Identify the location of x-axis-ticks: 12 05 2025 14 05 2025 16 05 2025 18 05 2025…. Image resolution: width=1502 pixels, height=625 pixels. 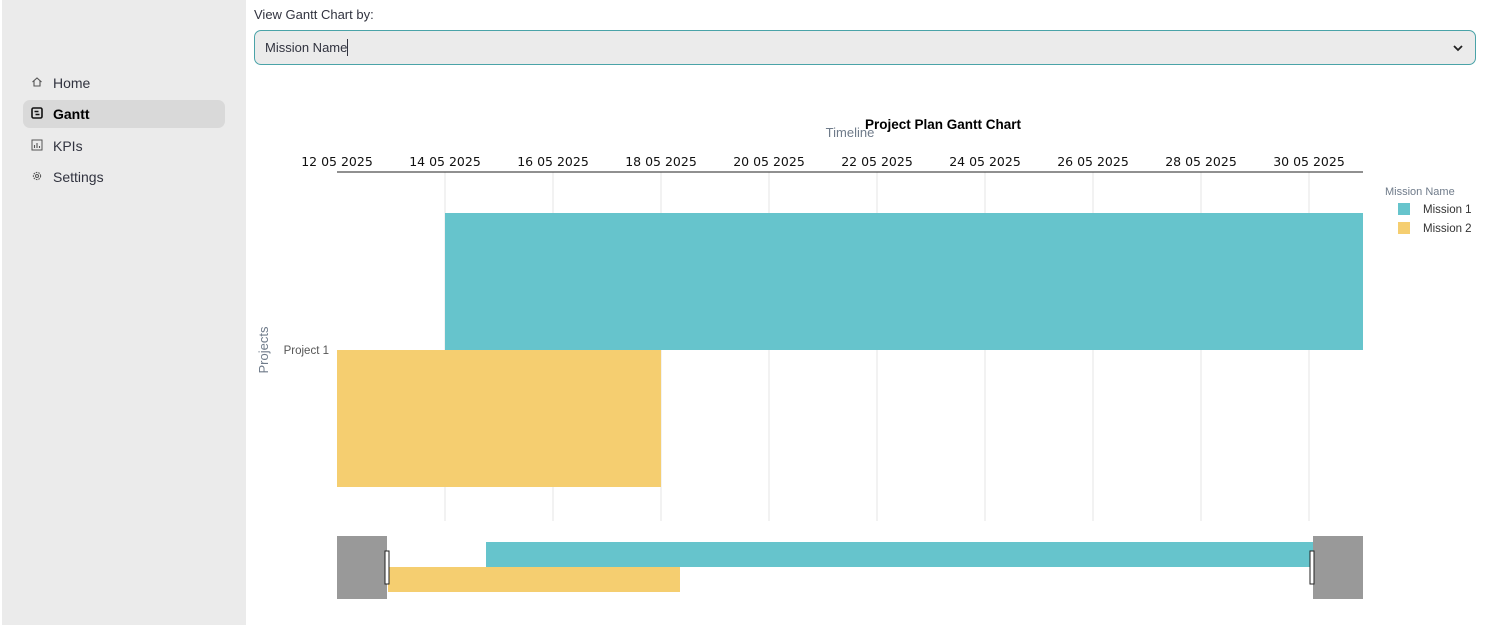
(823, 161).